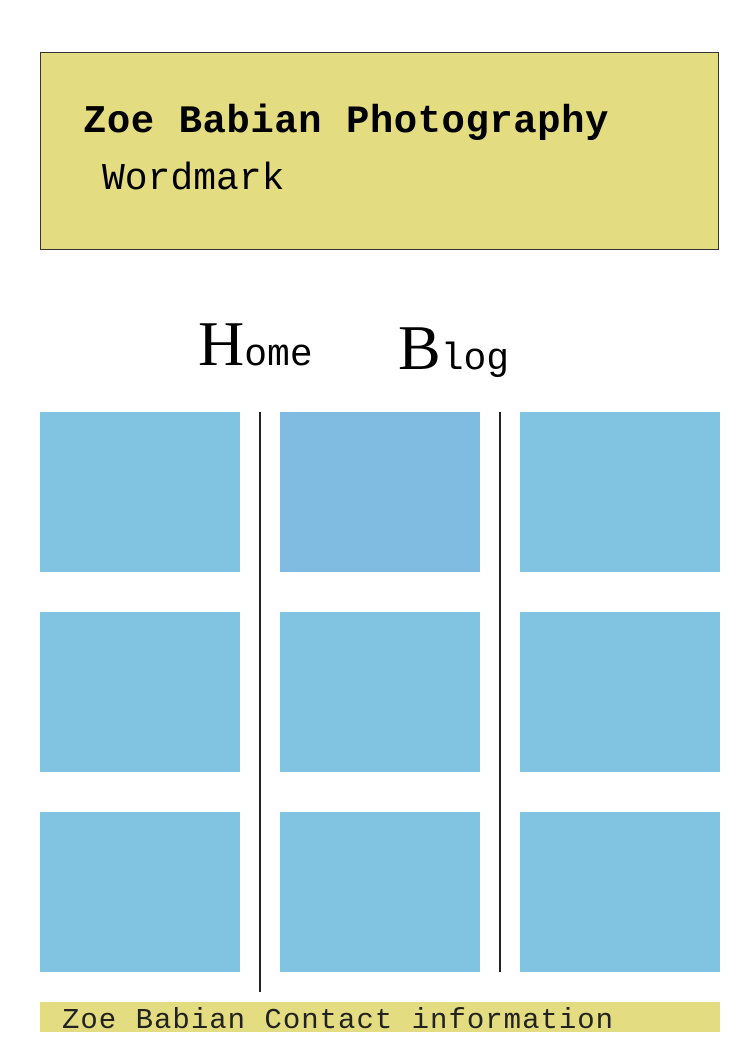 Image resolution: width=745 pixels, height=1053 pixels. I want to click on site-title: Zoe Babian Photography, so click(346, 122).